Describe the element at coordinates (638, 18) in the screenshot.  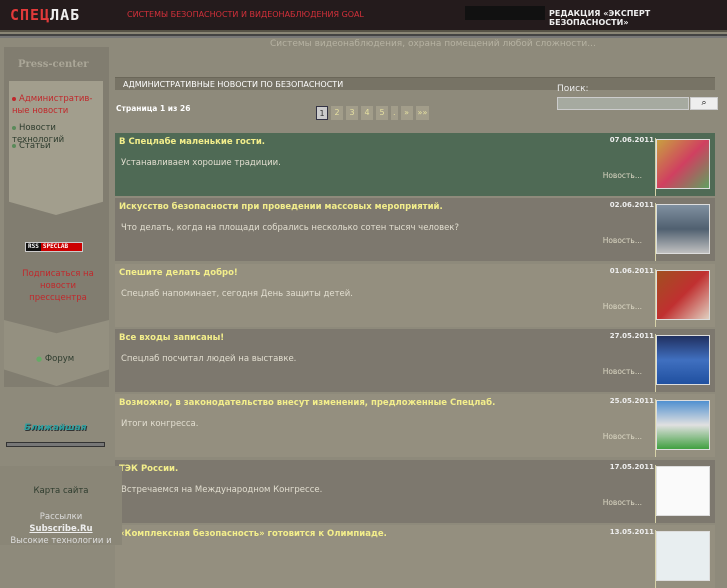
I see `header-editorial: РЕДАКЦИЯ «ЭКСПЕРТ БЕЗОПАСНОСТИ»` at that location.